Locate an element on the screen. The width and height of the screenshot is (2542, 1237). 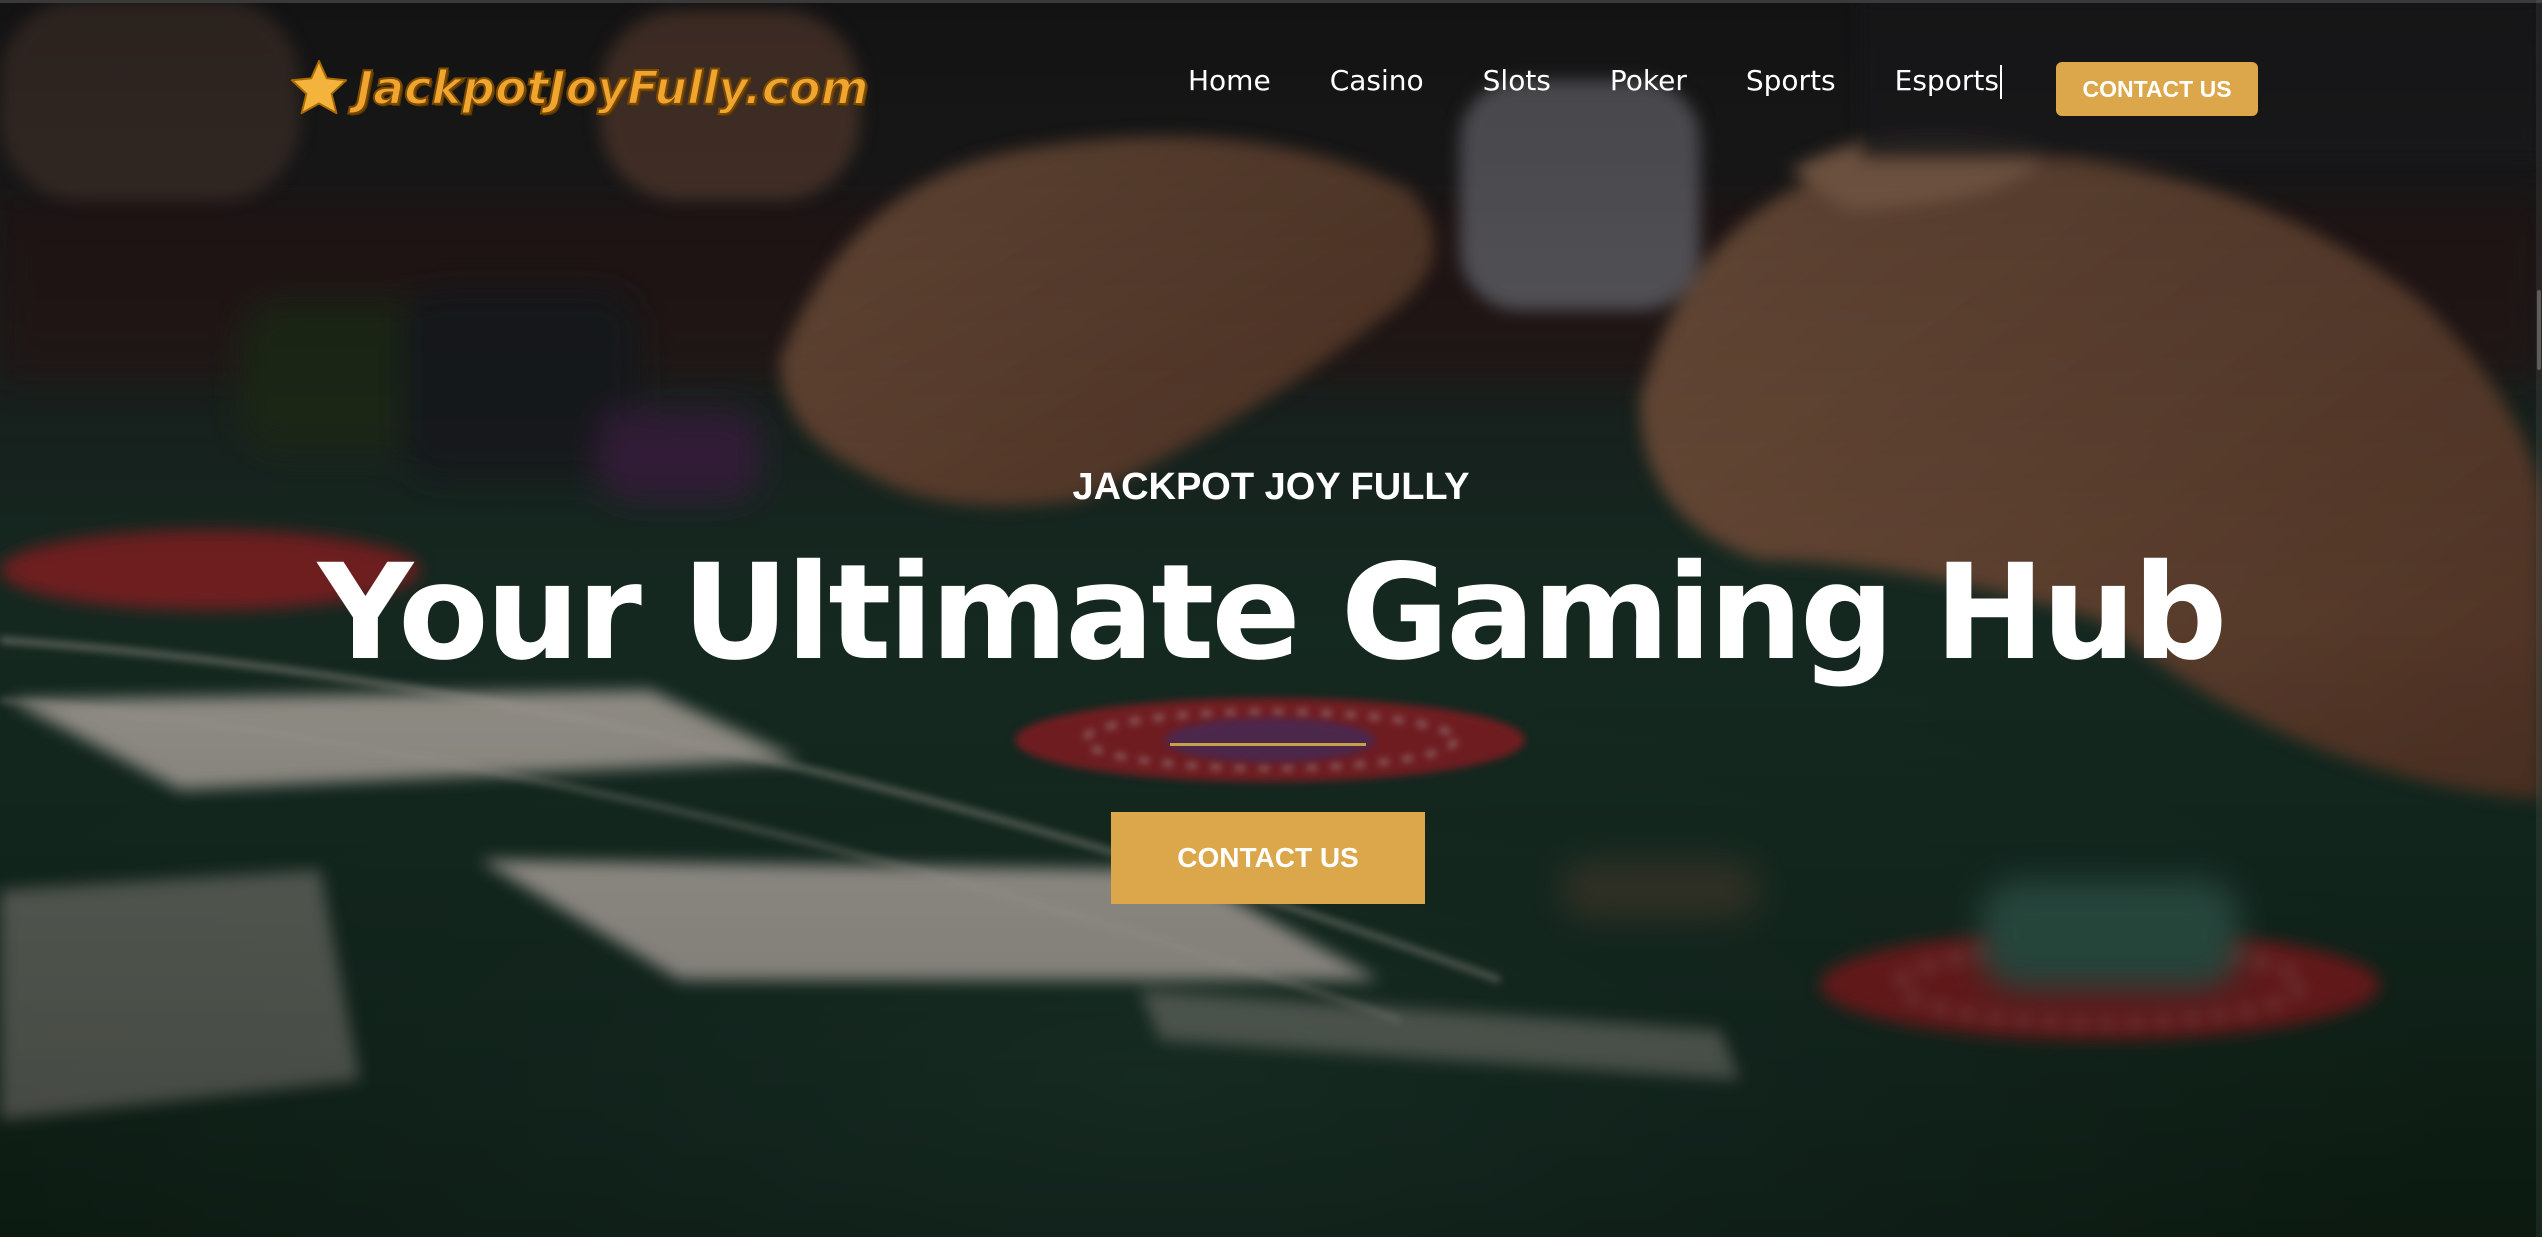
hero-eyebrow: JACKPOT JOY FULLY is located at coordinates (1271, 487).